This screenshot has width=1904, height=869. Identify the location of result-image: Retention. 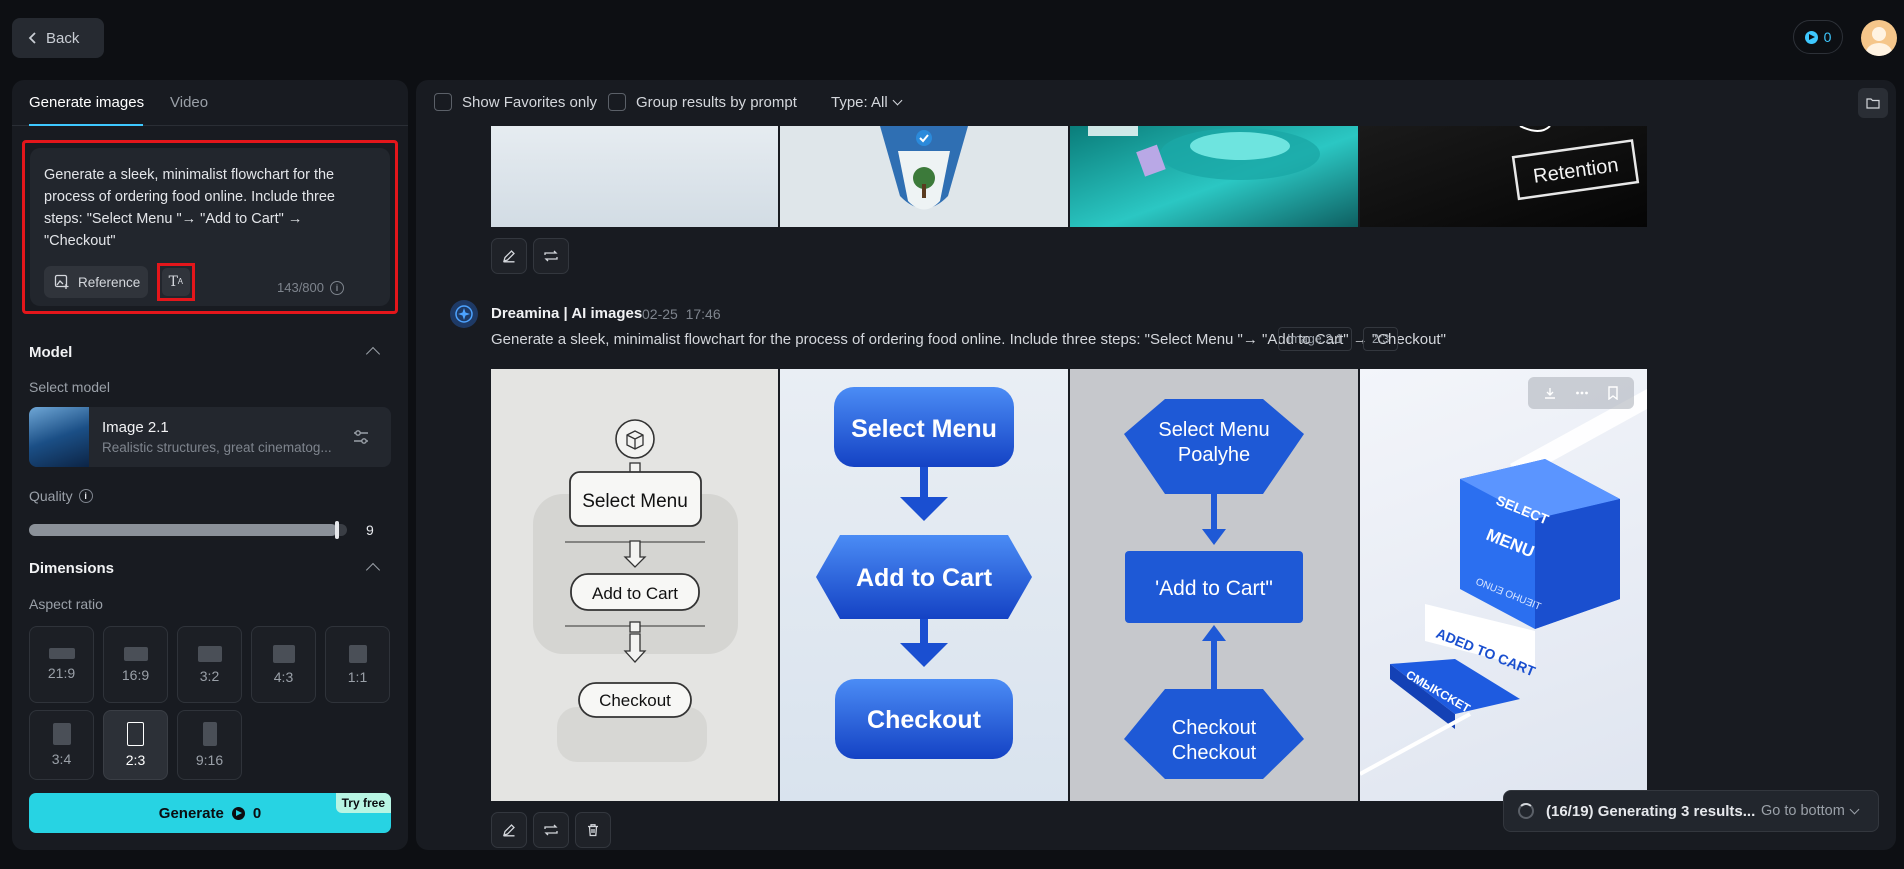
(1503, 176).